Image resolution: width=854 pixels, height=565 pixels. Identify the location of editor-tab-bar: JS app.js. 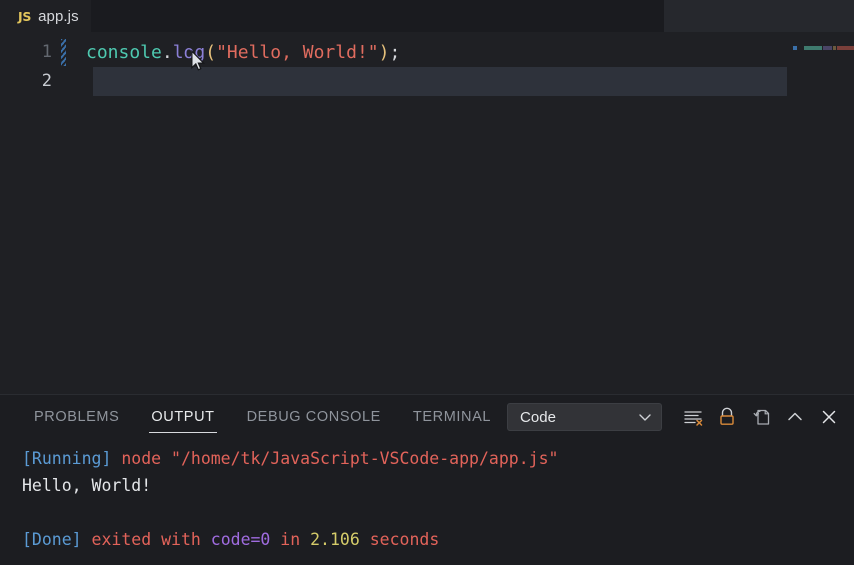
(427, 16).